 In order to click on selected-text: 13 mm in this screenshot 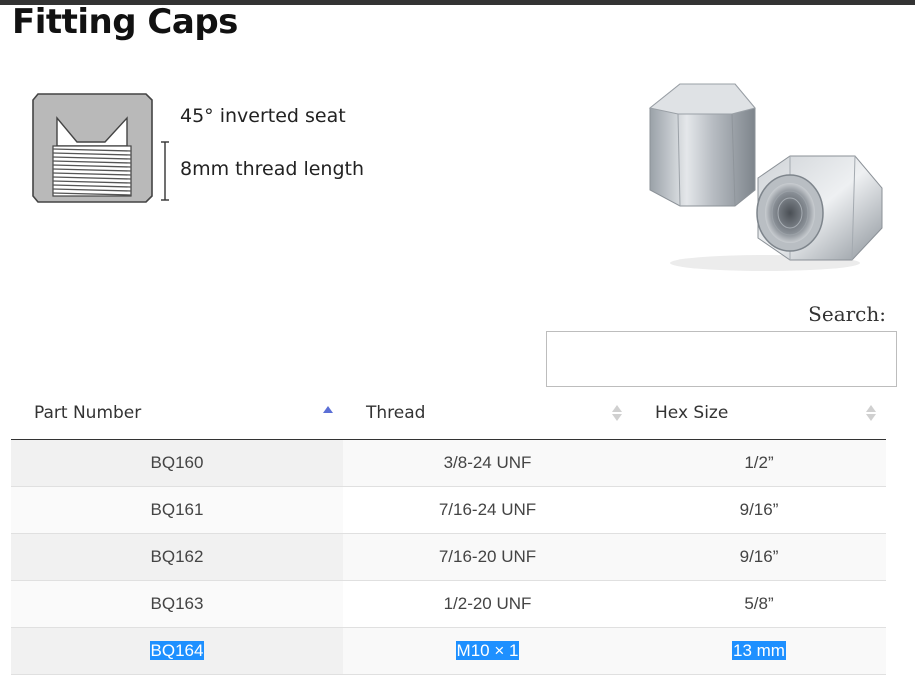, I will do `click(759, 650)`.